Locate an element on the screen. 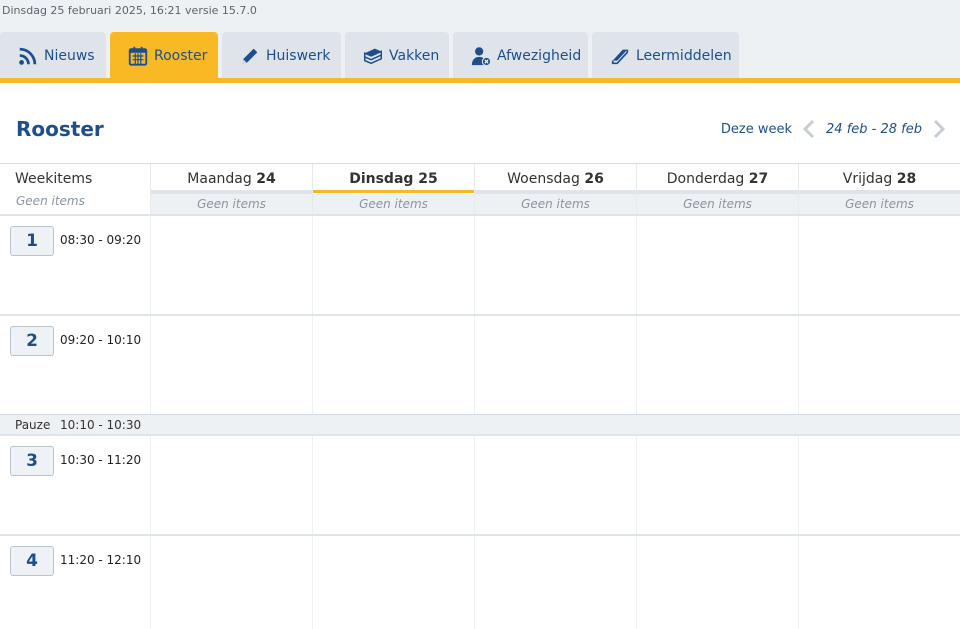 Image resolution: width=960 pixels, height=629 pixels. break-time: 10:10 - 10:30 is located at coordinates (101, 425).